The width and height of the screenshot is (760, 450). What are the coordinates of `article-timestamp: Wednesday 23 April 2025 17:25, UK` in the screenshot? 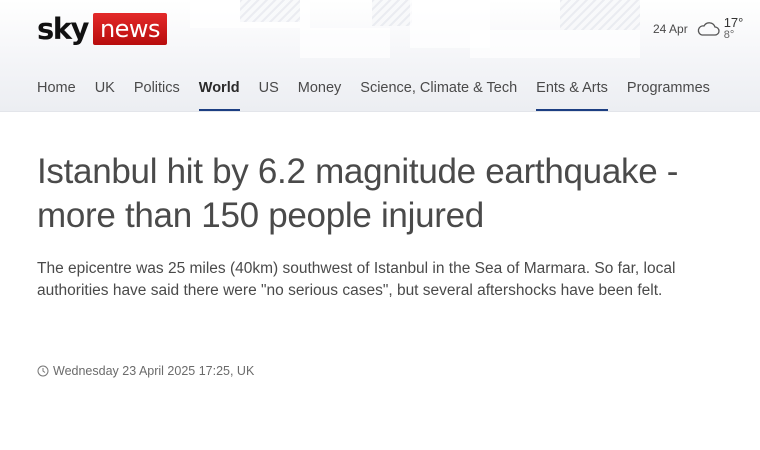 It's located at (145, 371).